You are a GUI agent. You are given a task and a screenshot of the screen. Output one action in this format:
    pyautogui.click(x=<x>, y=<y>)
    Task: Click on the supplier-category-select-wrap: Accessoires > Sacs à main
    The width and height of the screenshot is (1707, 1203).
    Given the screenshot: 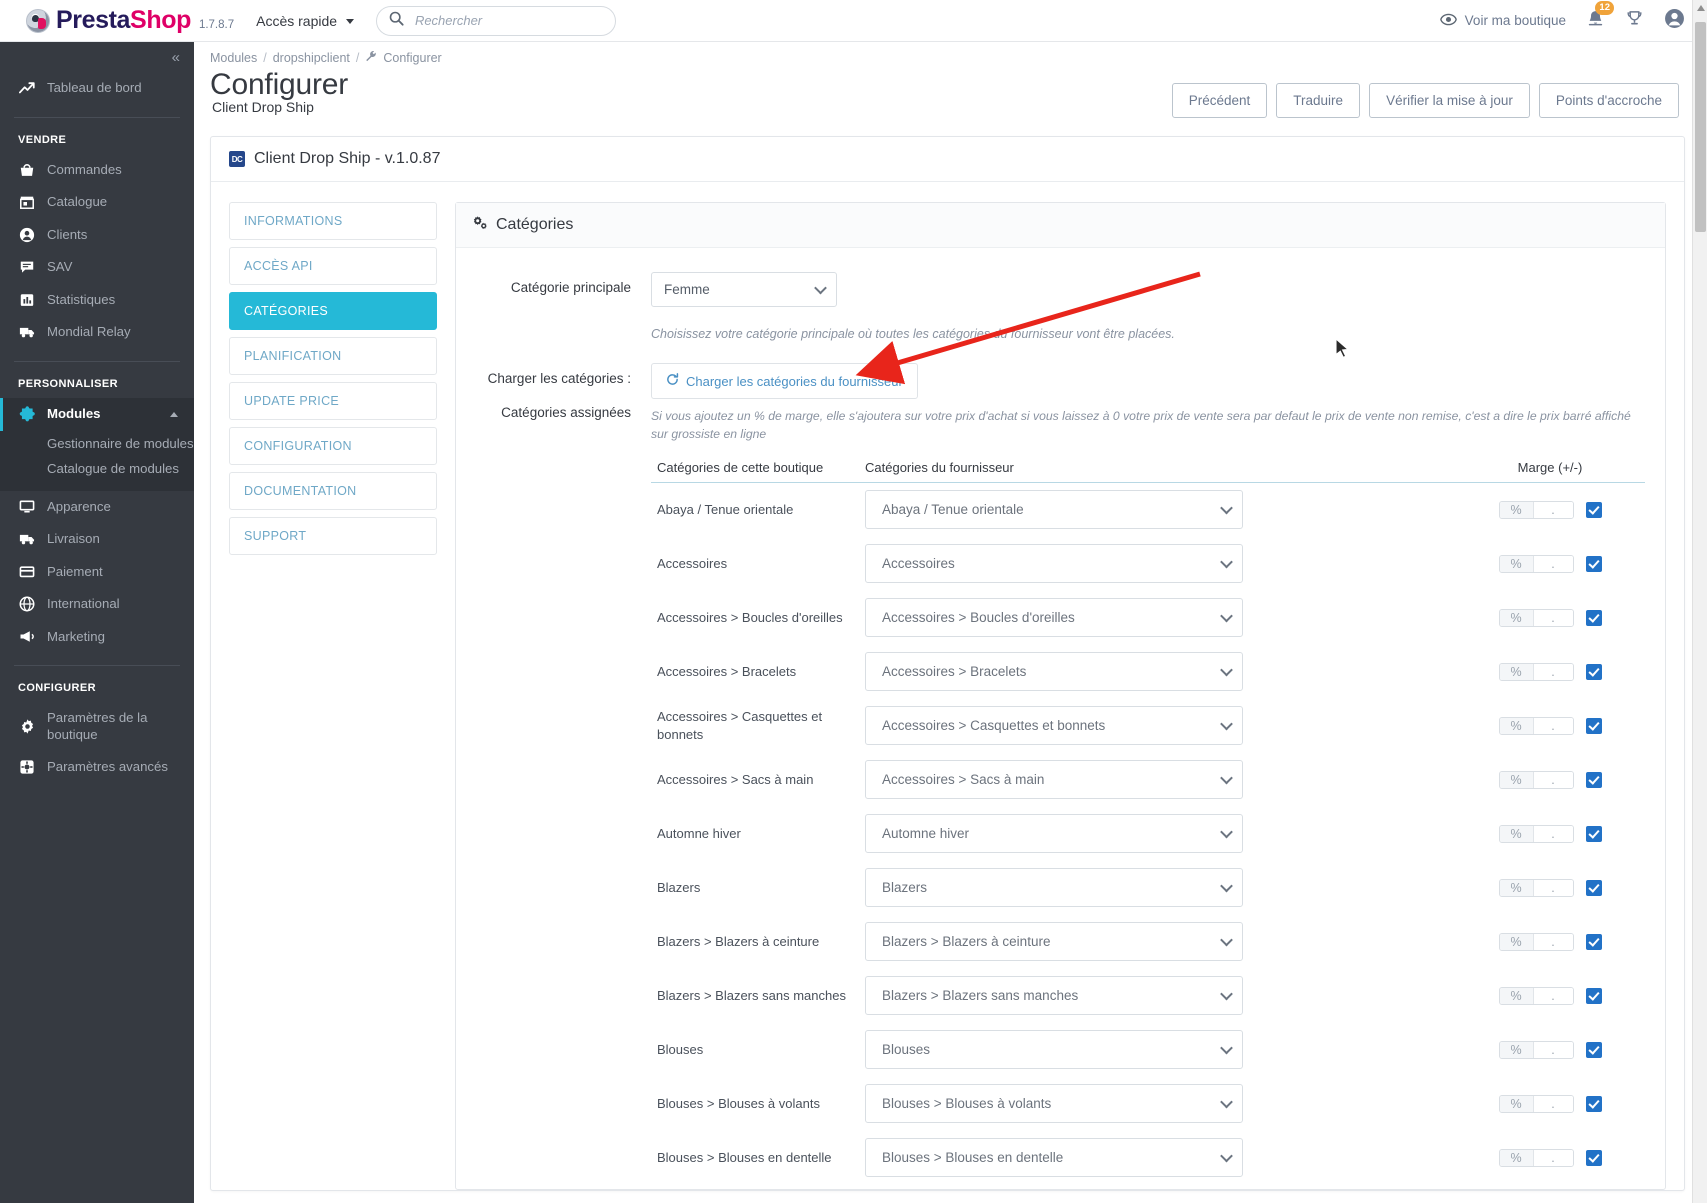 What is the action you would take?
    pyautogui.click(x=1054, y=780)
    